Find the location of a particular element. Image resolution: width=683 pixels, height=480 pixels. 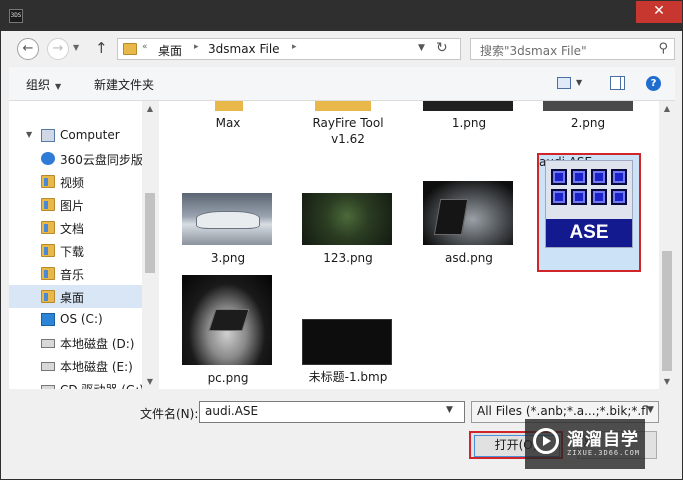

sidebar-item-label: OS (C:) is located at coordinates (81, 319).